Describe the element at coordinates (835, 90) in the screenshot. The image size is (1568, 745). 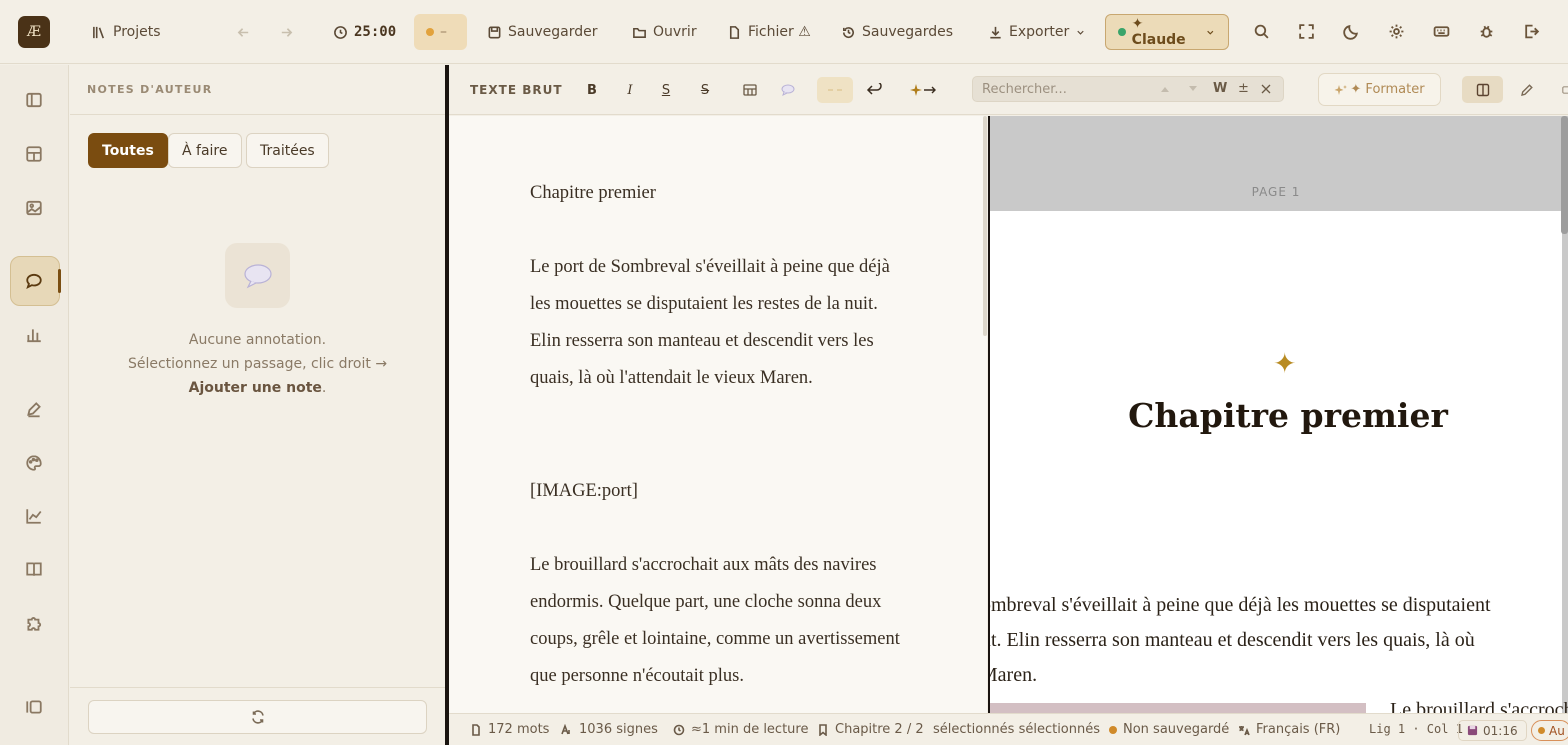
I see `highlight-button` at that location.